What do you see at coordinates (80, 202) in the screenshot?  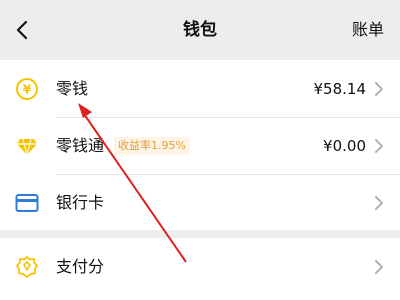 I see `row-label: 银行卡` at bounding box center [80, 202].